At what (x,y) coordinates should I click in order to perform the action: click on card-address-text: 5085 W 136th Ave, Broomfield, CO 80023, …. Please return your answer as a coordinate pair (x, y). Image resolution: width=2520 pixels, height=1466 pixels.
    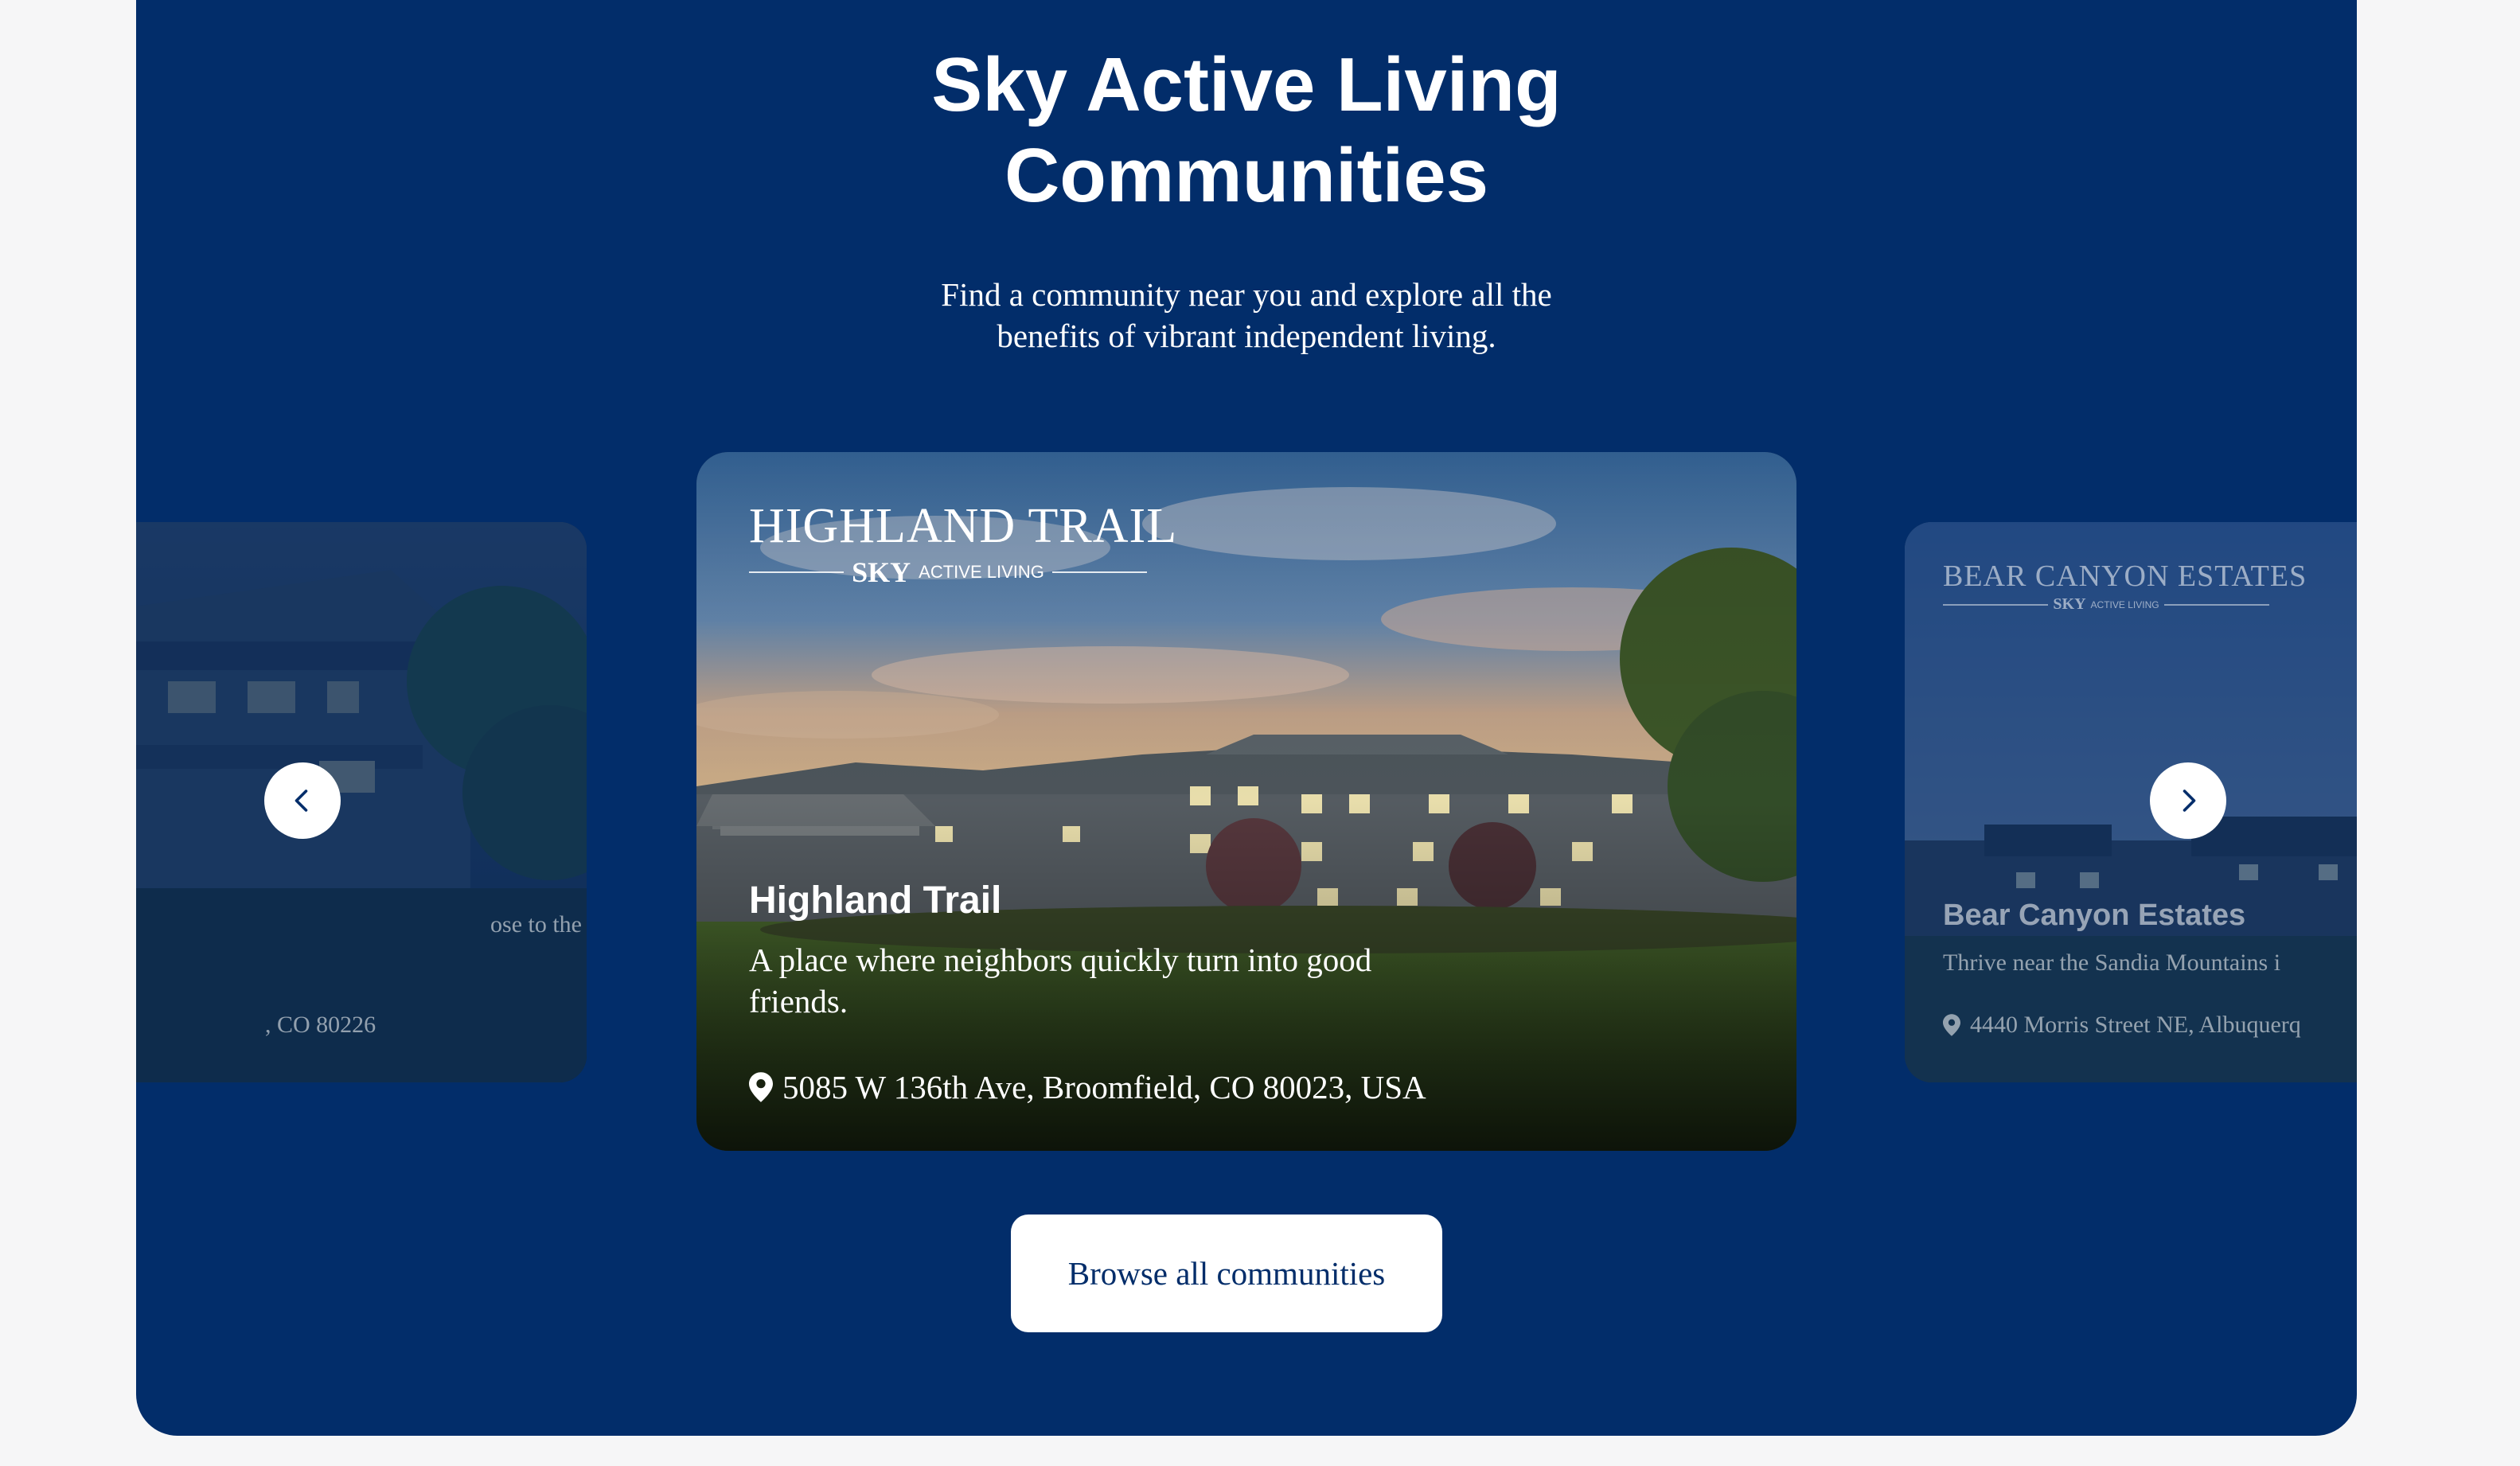
    Looking at the image, I should click on (1104, 1087).